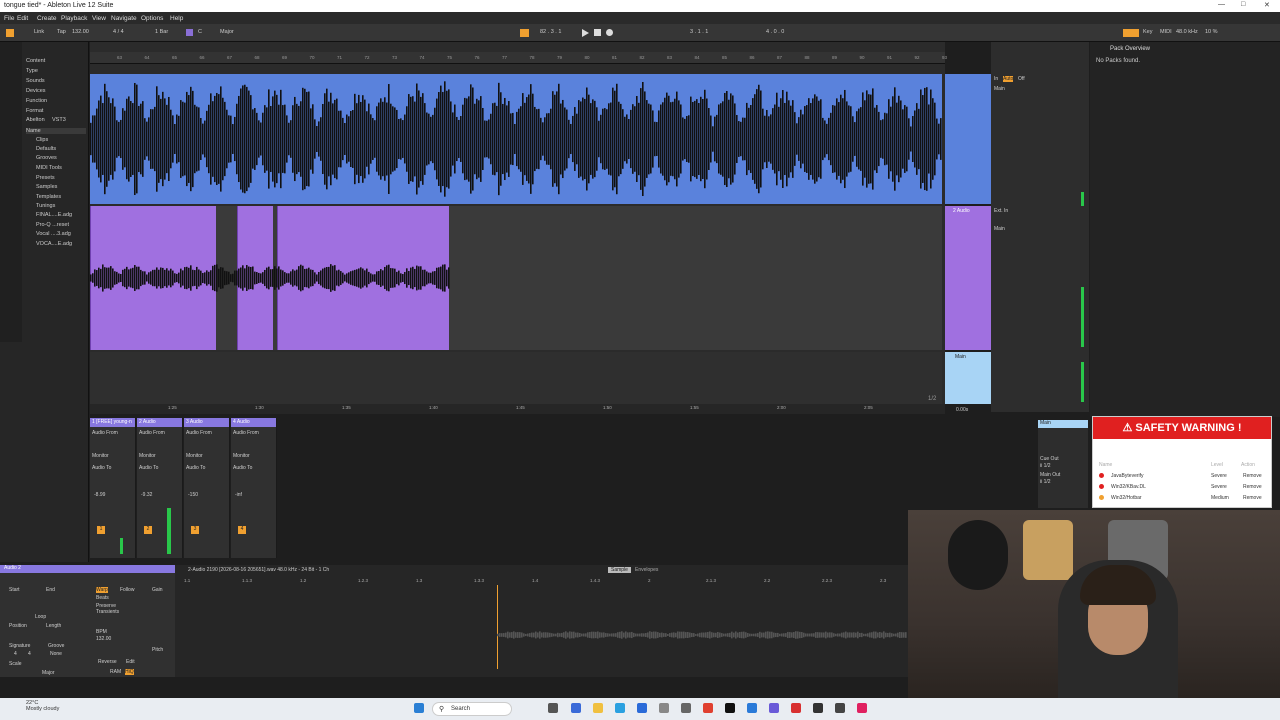 This screenshot has width=1280, height=720. I want to click on browser-folder: Samples, so click(46, 187).